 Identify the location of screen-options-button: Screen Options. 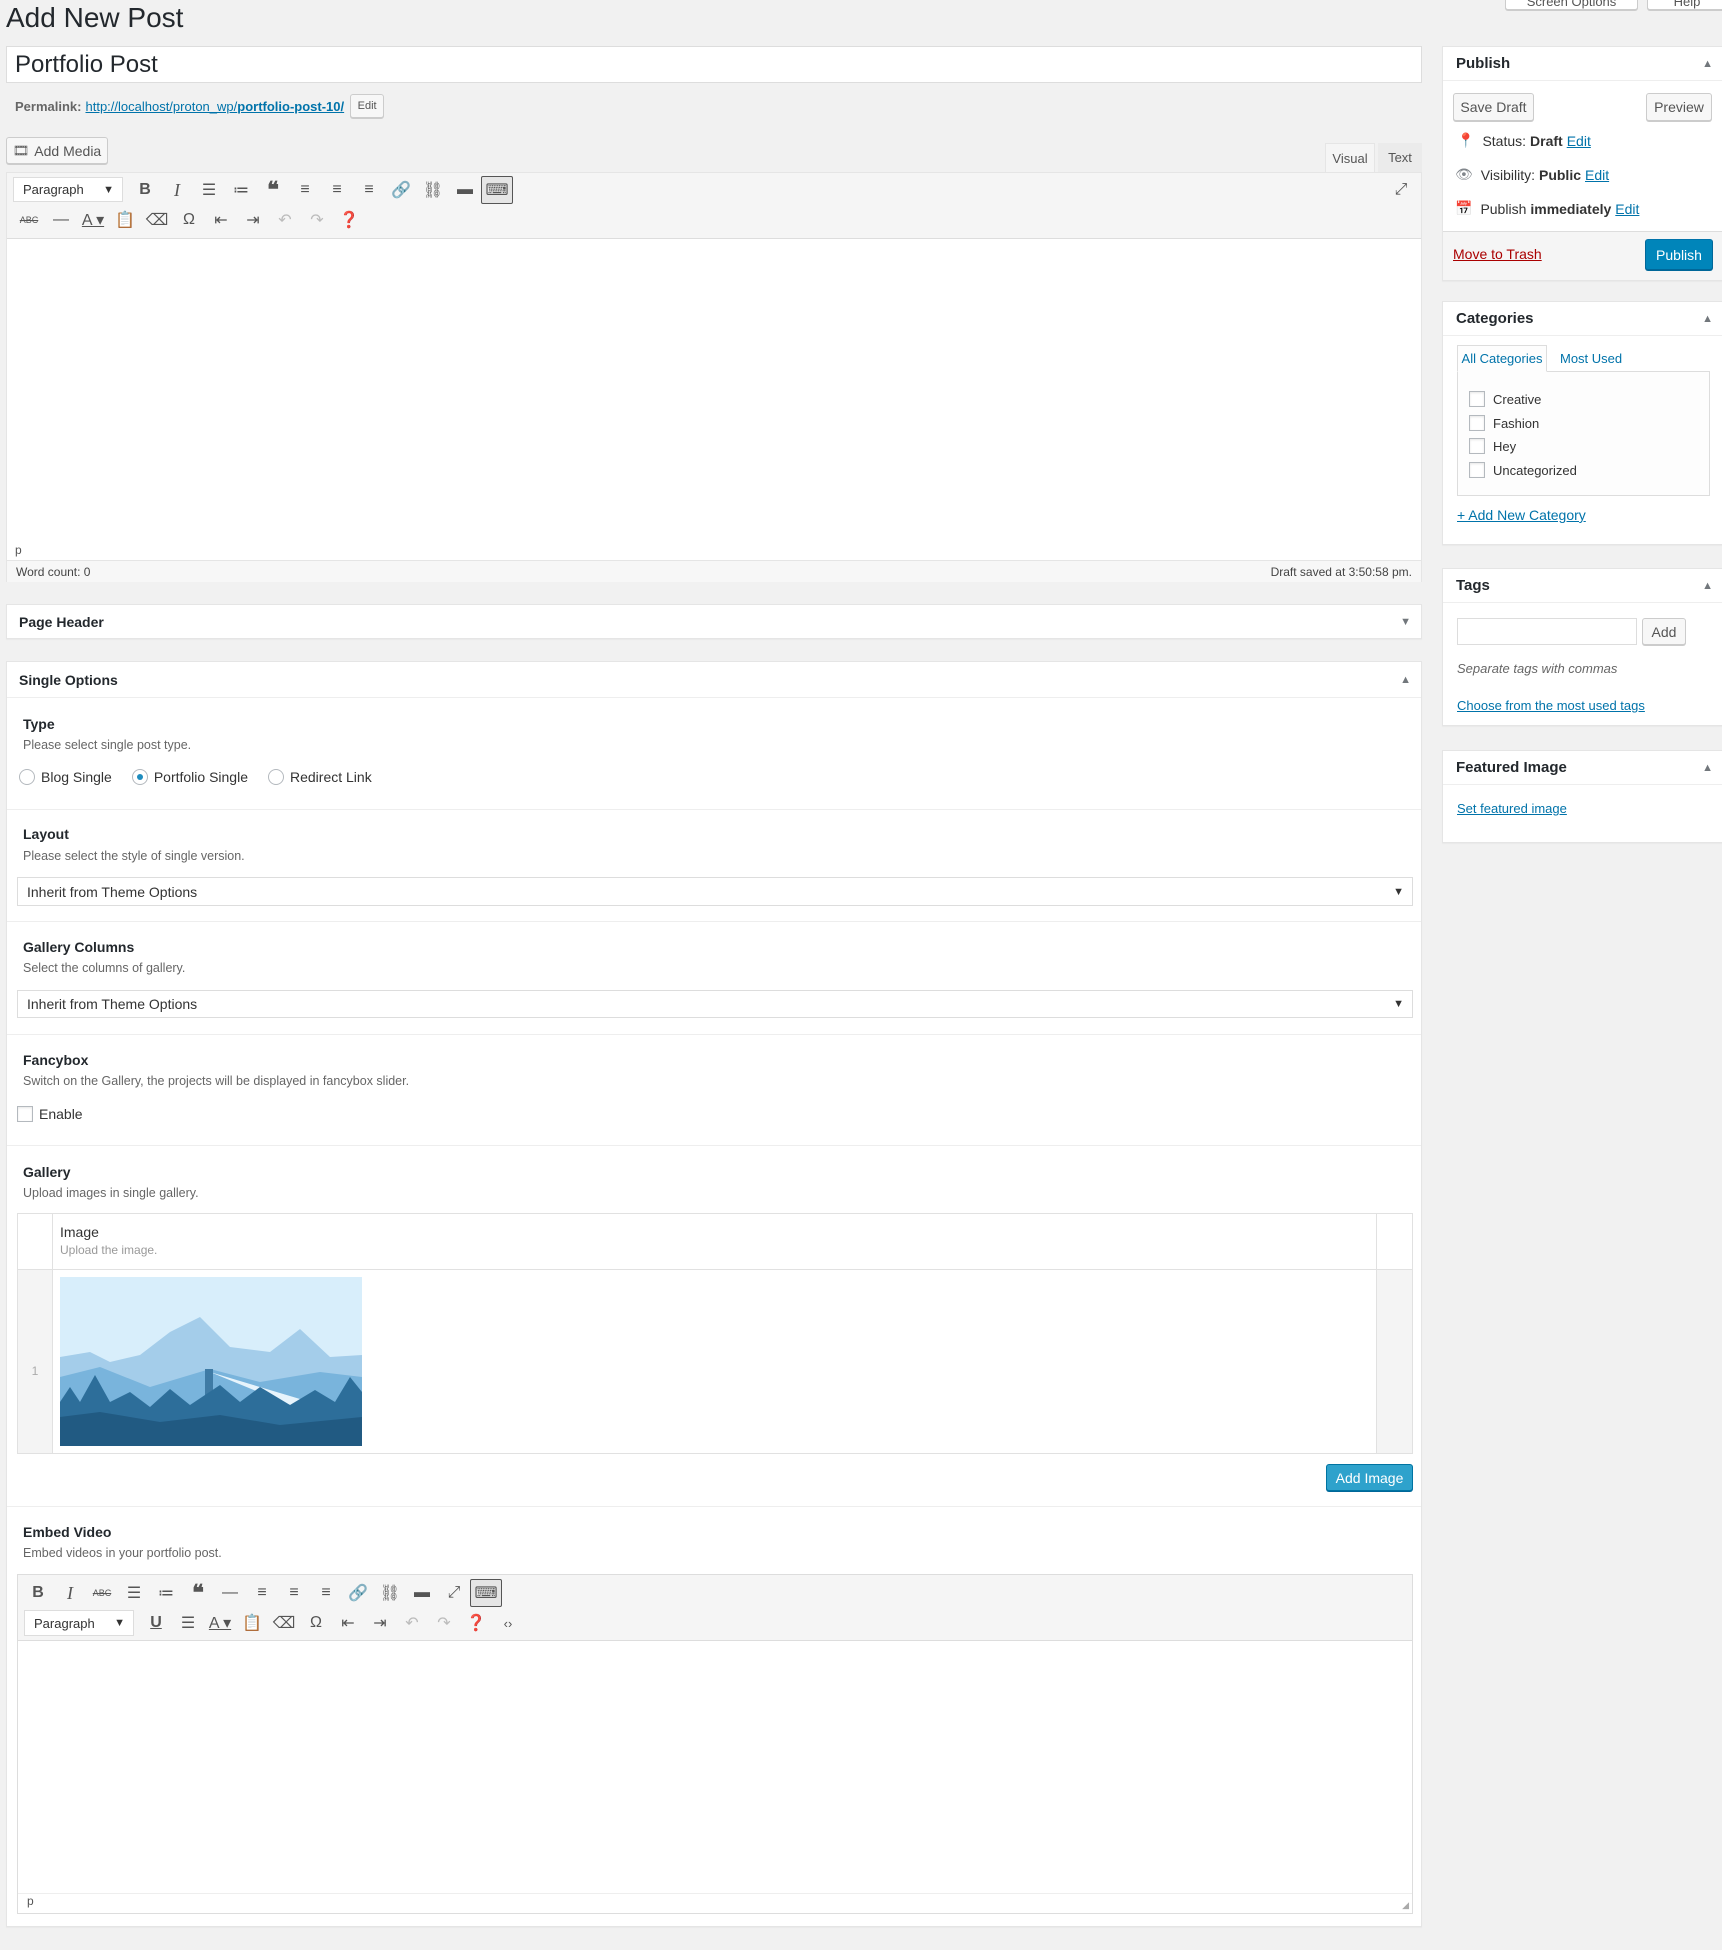
(1571, 5).